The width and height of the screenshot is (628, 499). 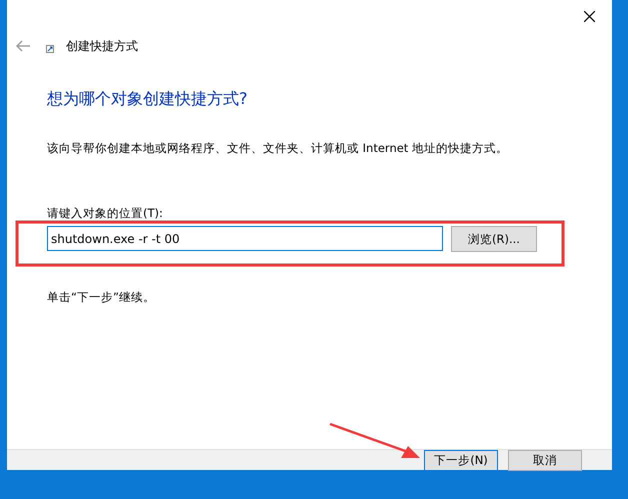 I want to click on cancel-button: 取消, so click(x=545, y=460).